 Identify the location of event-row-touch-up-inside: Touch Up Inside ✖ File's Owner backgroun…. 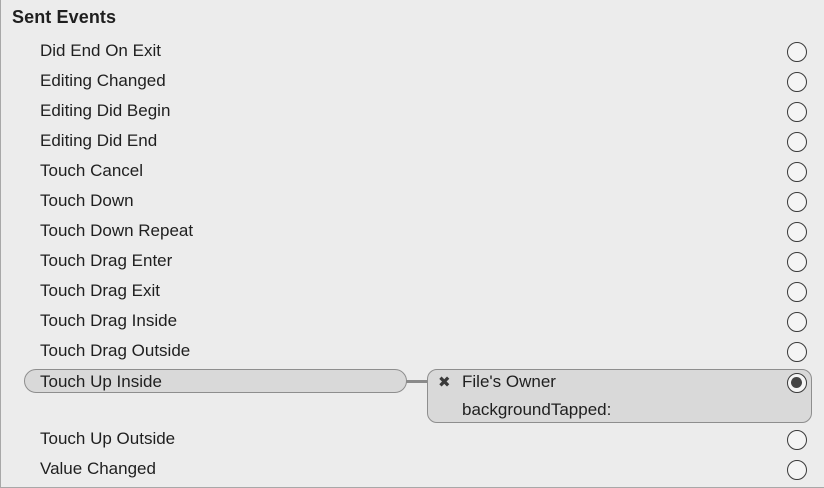
(412, 397).